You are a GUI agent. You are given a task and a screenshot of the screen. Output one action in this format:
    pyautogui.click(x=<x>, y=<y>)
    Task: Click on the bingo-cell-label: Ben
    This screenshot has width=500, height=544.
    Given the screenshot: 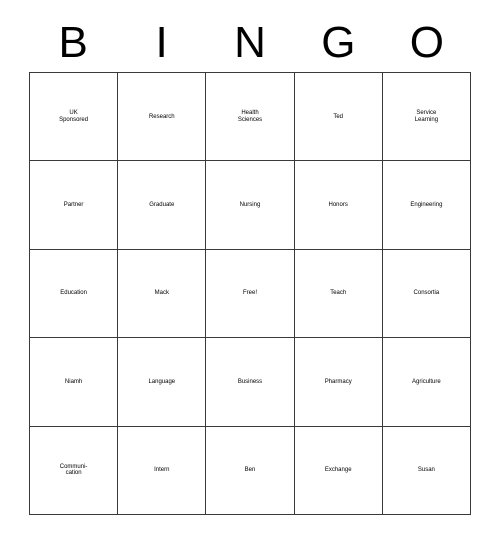 What is the action you would take?
    pyautogui.click(x=250, y=470)
    